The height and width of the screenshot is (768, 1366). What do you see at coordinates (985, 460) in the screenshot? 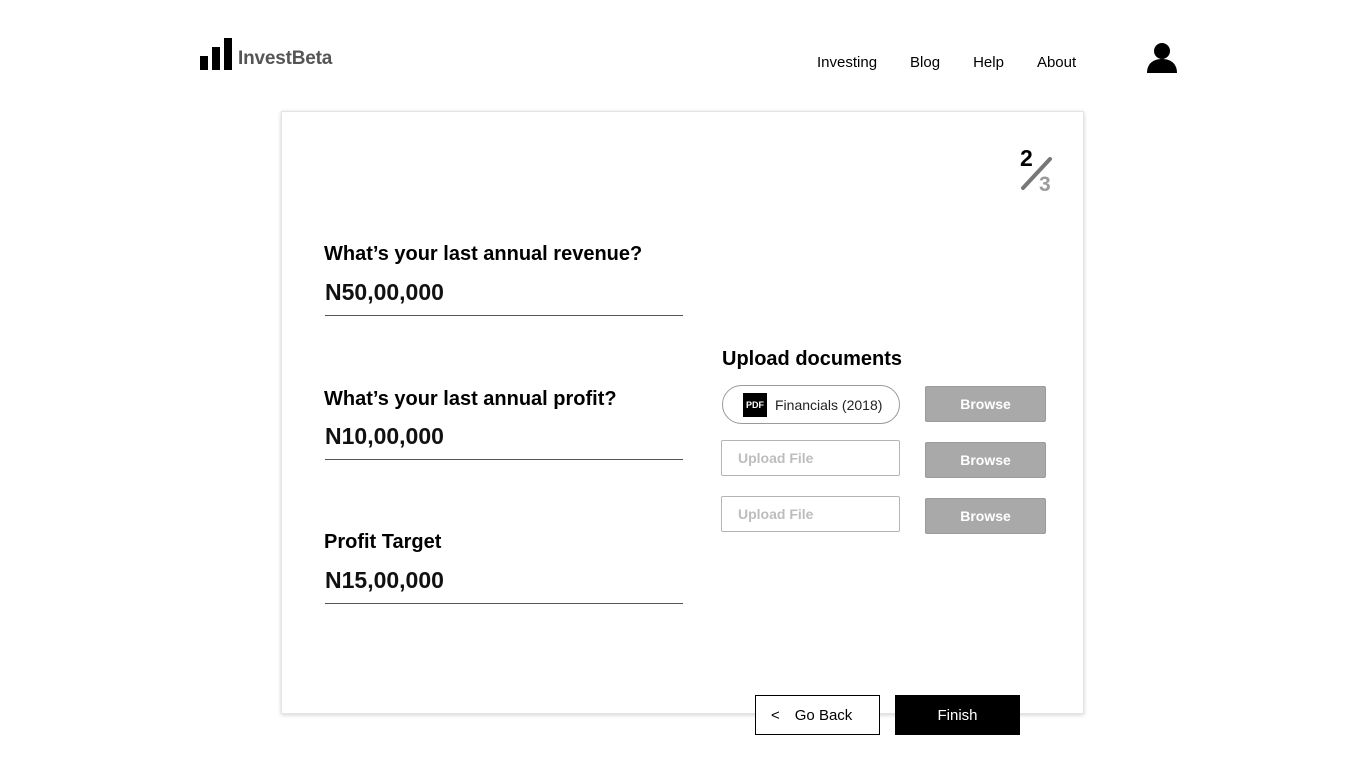
I see `browse-button-2: Browse` at bounding box center [985, 460].